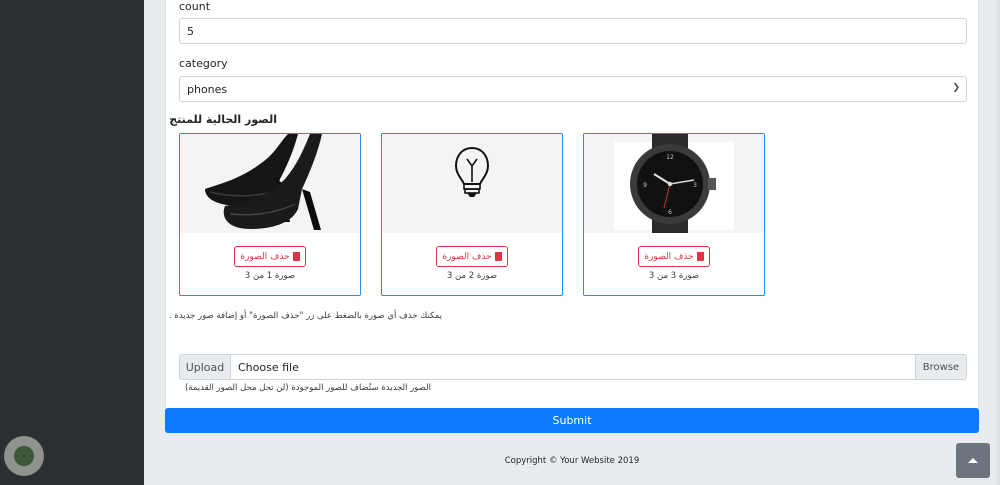 This screenshot has width=1000, height=485. Describe the element at coordinates (572, 461) in the screenshot. I see `footer-copyright: Copyright © Your Website 2019` at that location.